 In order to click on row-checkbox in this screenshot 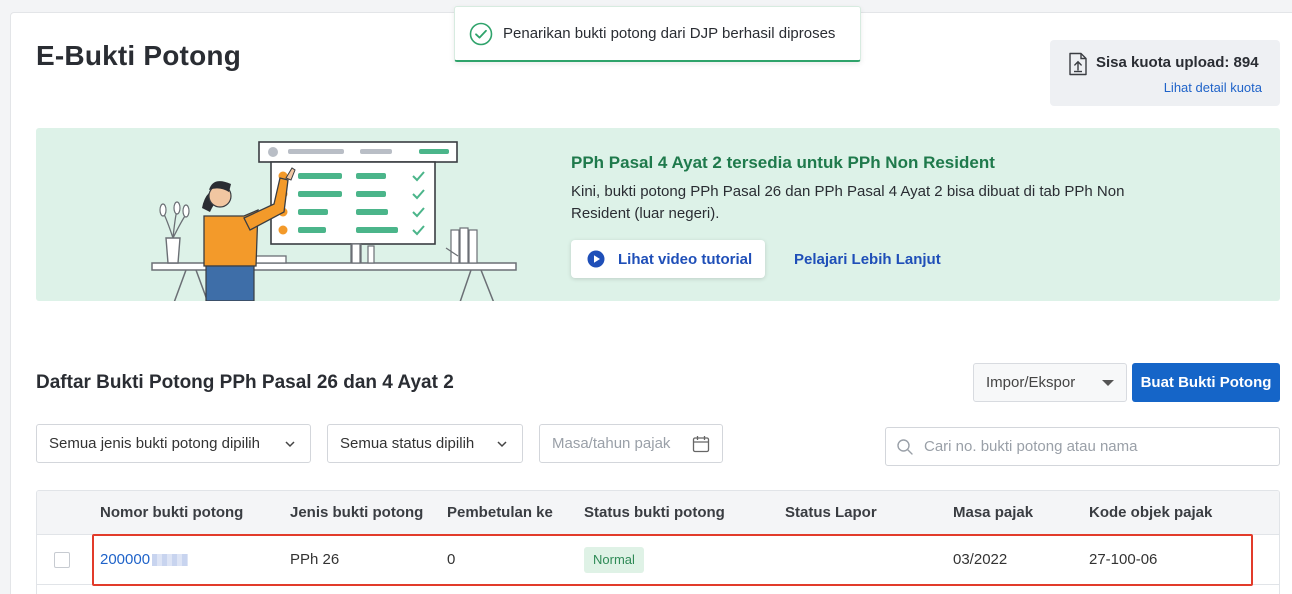, I will do `click(62, 560)`.